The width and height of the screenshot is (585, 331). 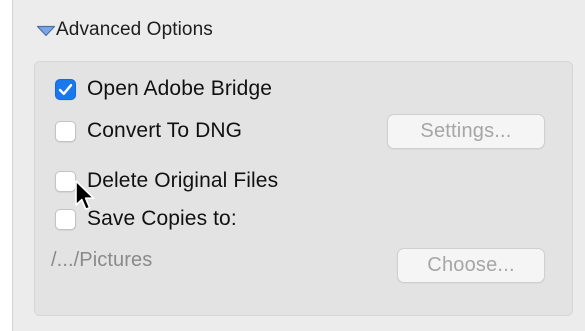 I want to click on checkmark-icon, so click(x=65, y=89).